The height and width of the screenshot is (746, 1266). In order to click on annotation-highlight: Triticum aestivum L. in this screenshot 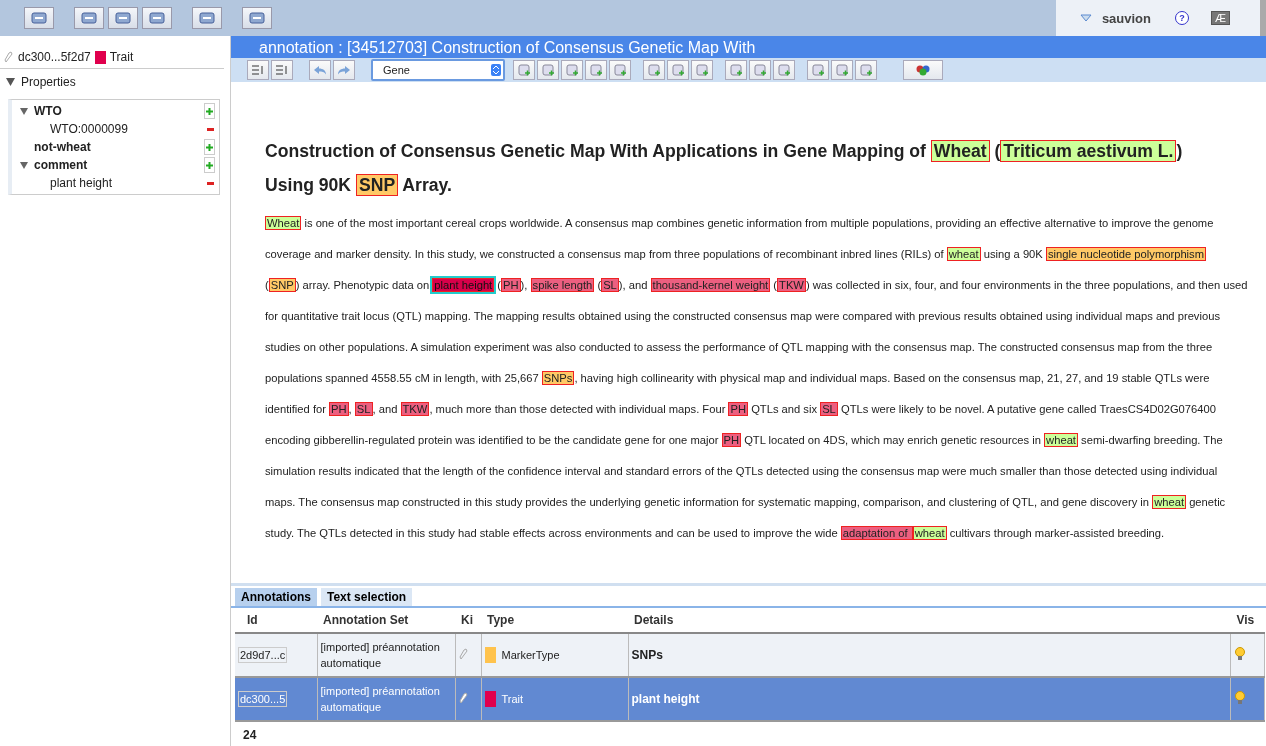, I will do `click(1088, 151)`.